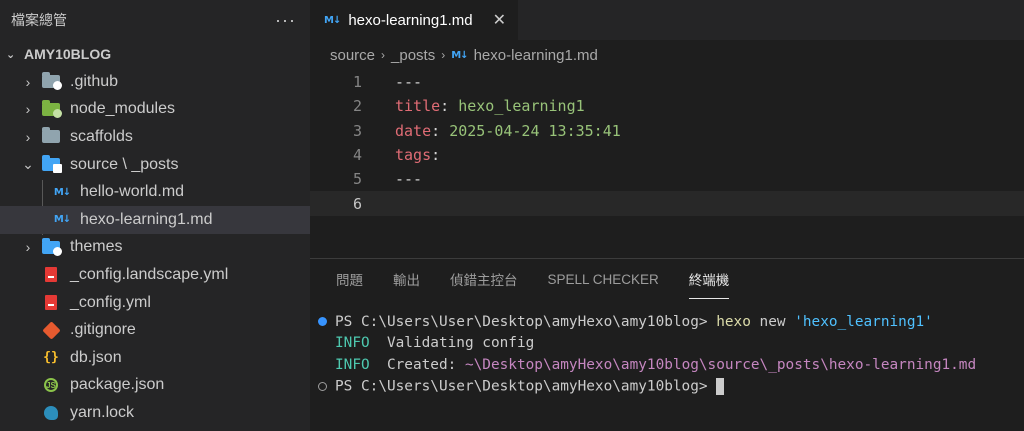 The width and height of the screenshot is (1024, 431). Describe the element at coordinates (357, 82) in the screenshot. I see `line-number: 1` at that location.